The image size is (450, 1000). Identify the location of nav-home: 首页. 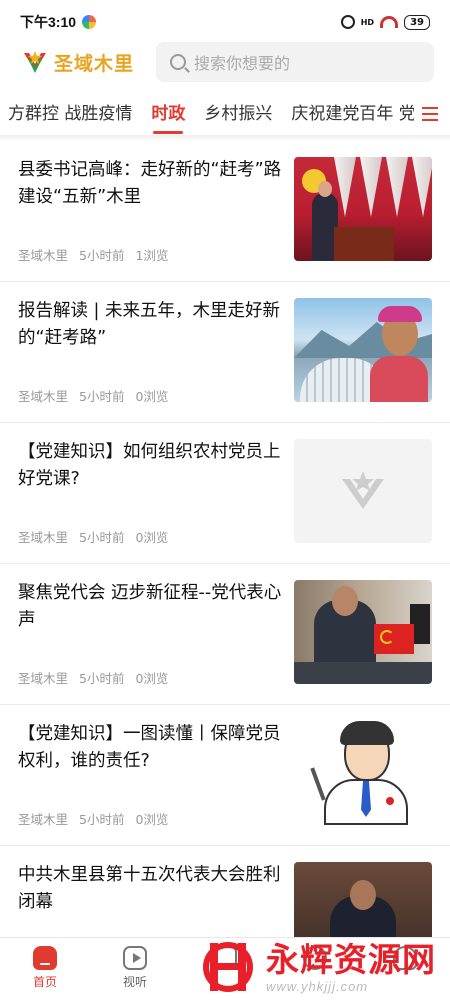
(45, 969).